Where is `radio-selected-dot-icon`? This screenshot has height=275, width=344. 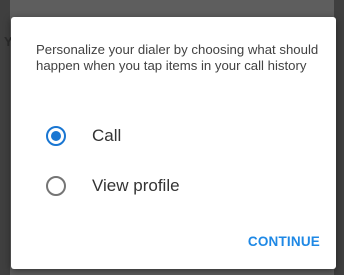 radio-selected-dot-icon is located at coordinates (56, 136).